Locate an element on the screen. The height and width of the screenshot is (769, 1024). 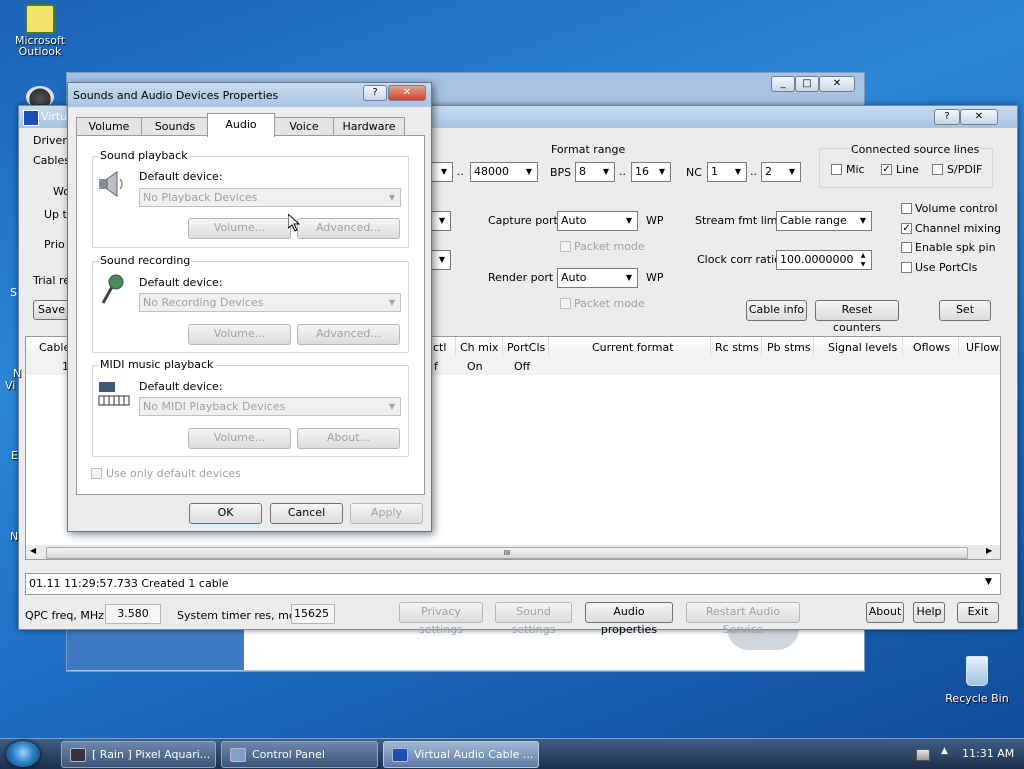
col-oflows: Oflows is located at coordinates (931, 347).